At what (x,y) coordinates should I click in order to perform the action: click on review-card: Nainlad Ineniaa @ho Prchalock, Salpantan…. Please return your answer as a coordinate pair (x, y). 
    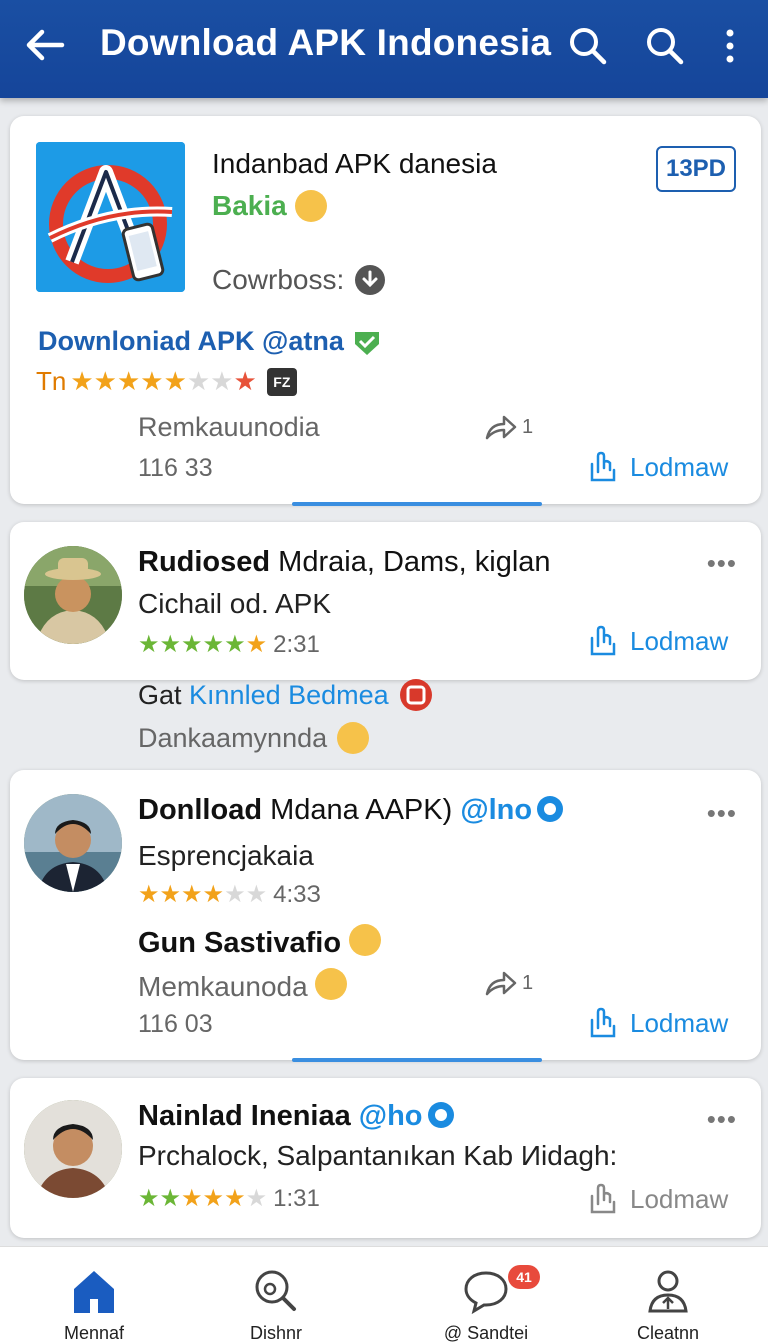
    Looking at the image, I should click on (385, 1158).